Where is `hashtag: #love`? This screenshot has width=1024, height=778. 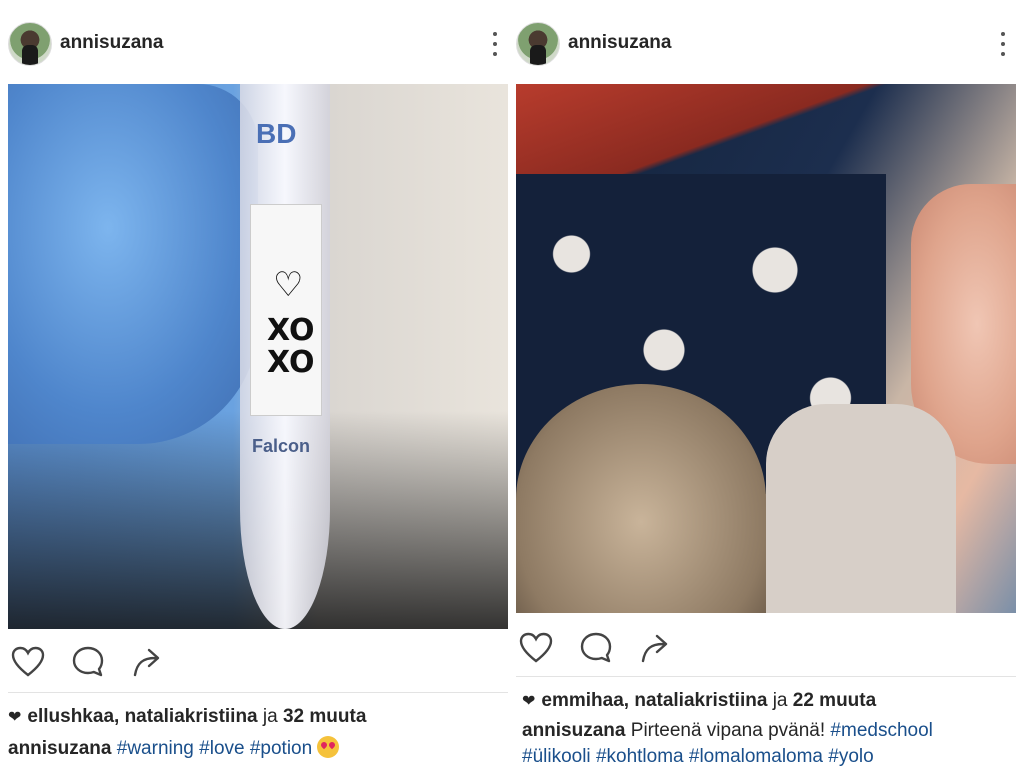 hashtag: #love is located at coordinates (221, 748).